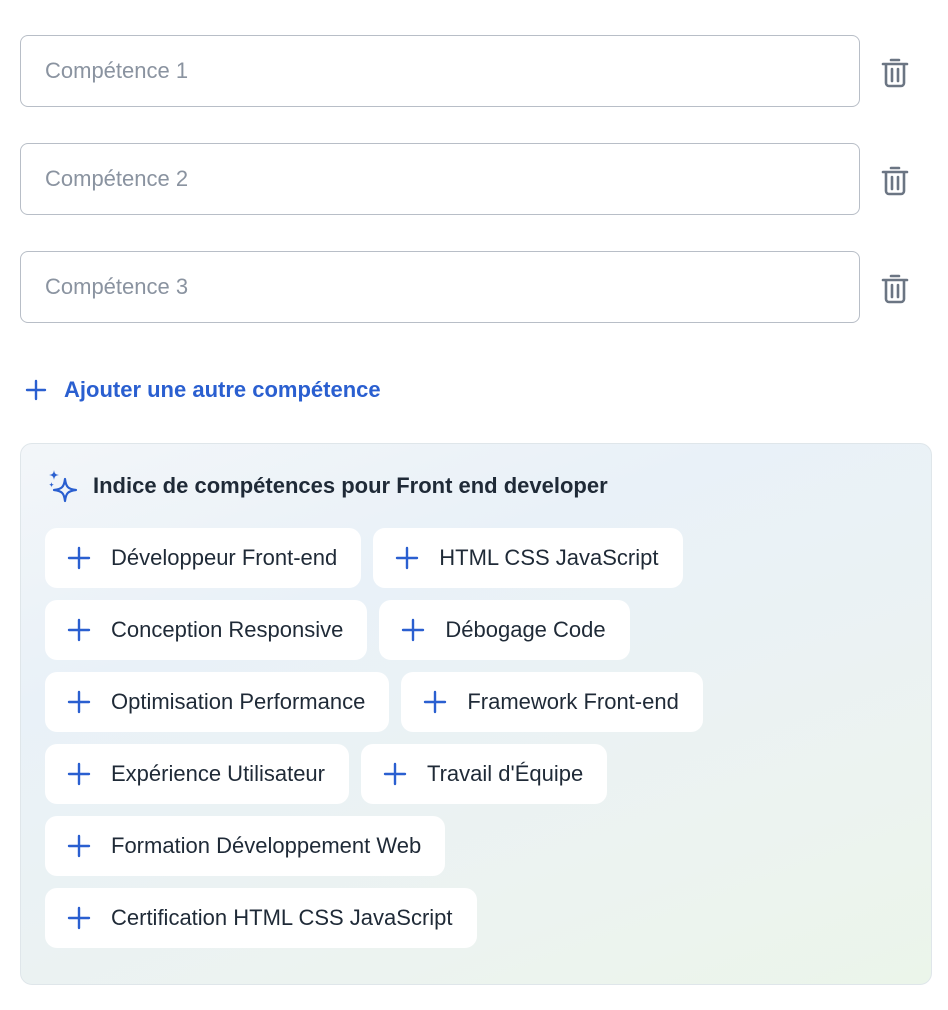  Describe the element at coordinates (573, 701) in the screenshot. I see `suggestion-chip-label: Framework Front-end` at that location.